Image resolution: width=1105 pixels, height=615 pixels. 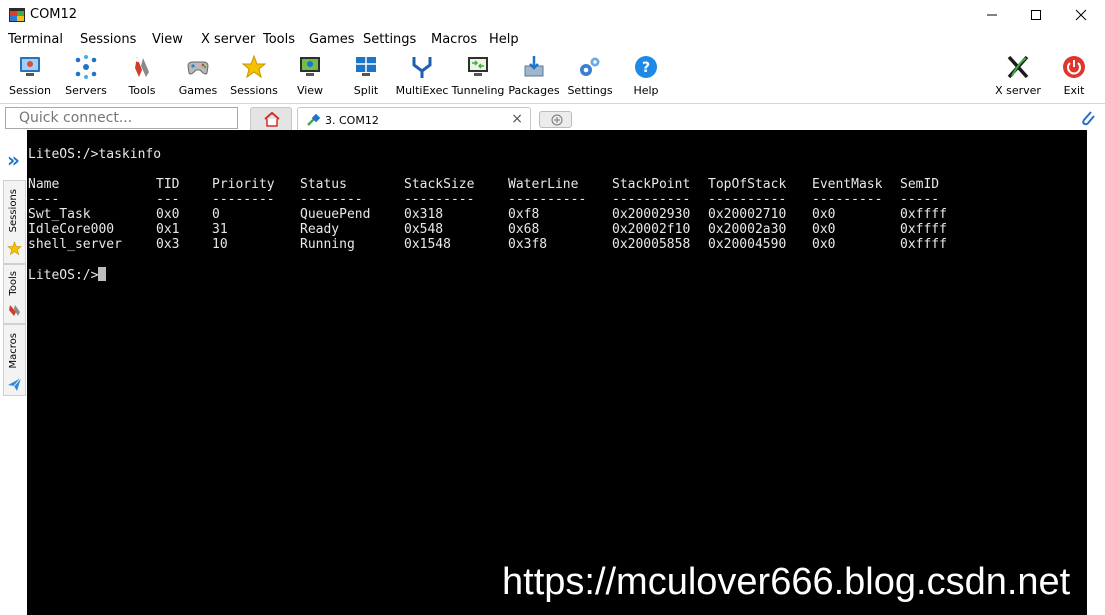 I want to click on x-server-icon, so click(x=1018, y=67).